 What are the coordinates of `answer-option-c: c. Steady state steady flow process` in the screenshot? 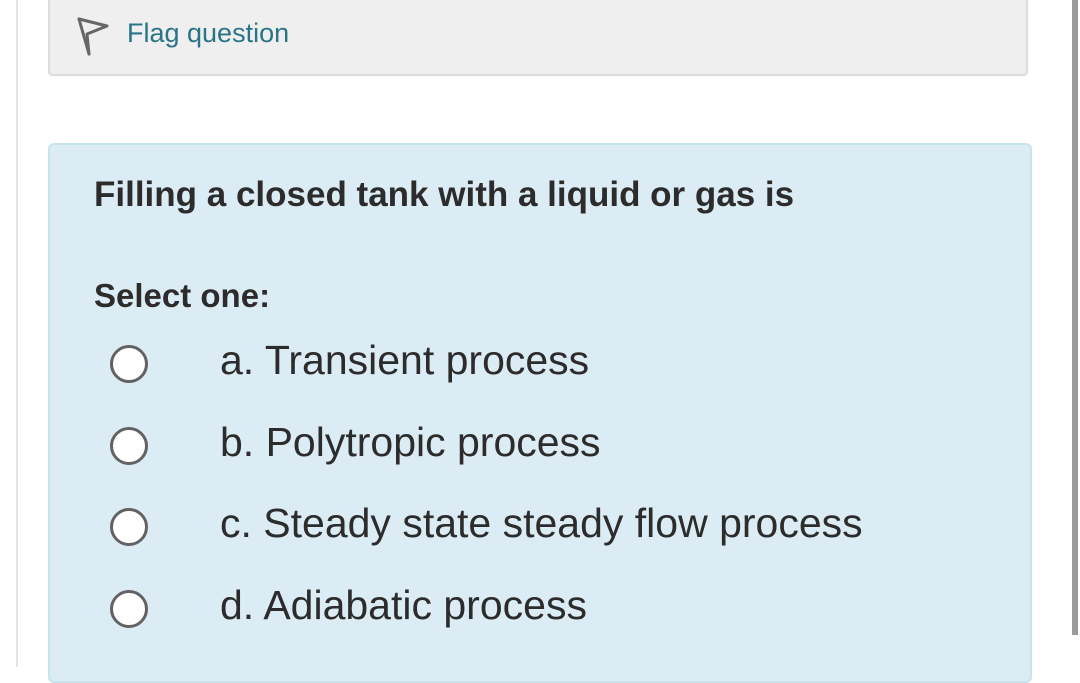 It's located at (550, 534).